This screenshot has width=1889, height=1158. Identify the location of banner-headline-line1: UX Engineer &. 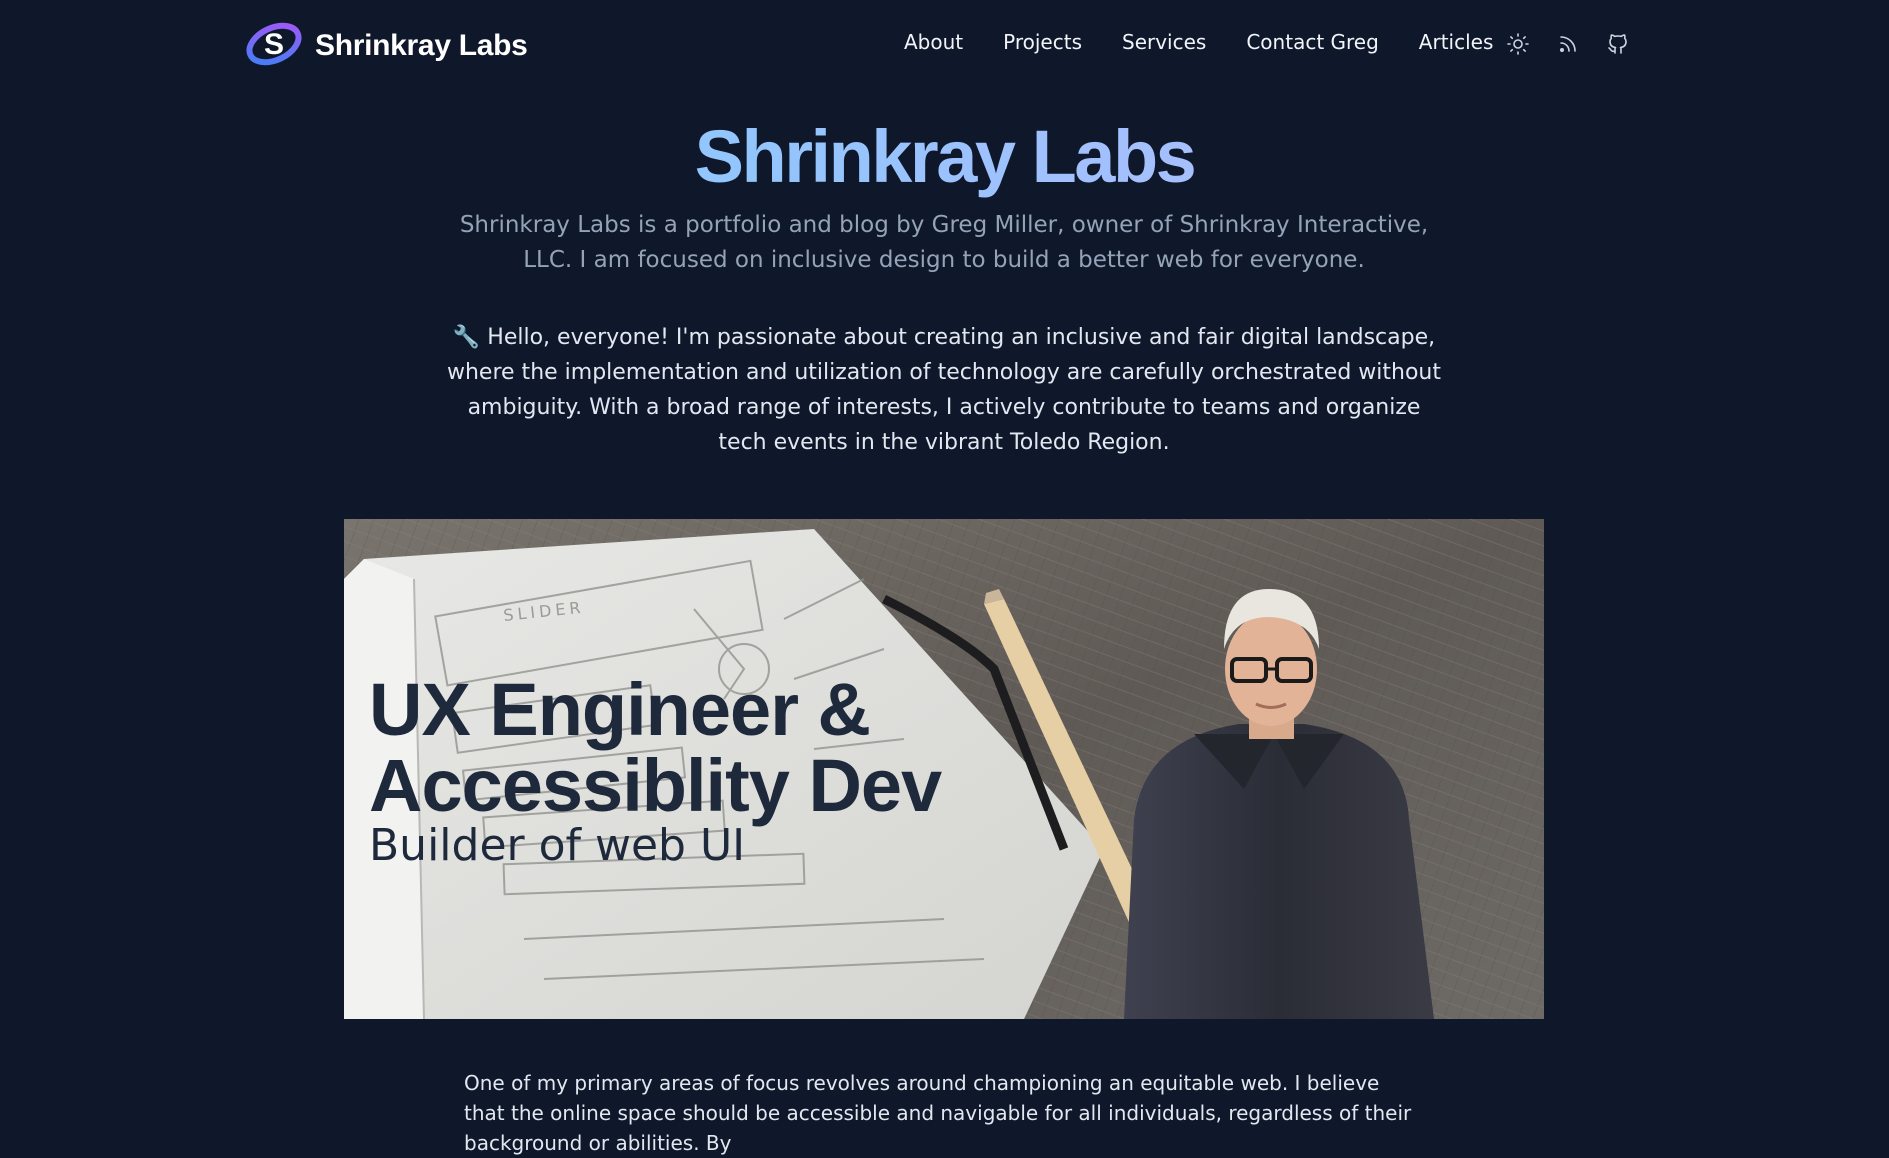
(620, 709).